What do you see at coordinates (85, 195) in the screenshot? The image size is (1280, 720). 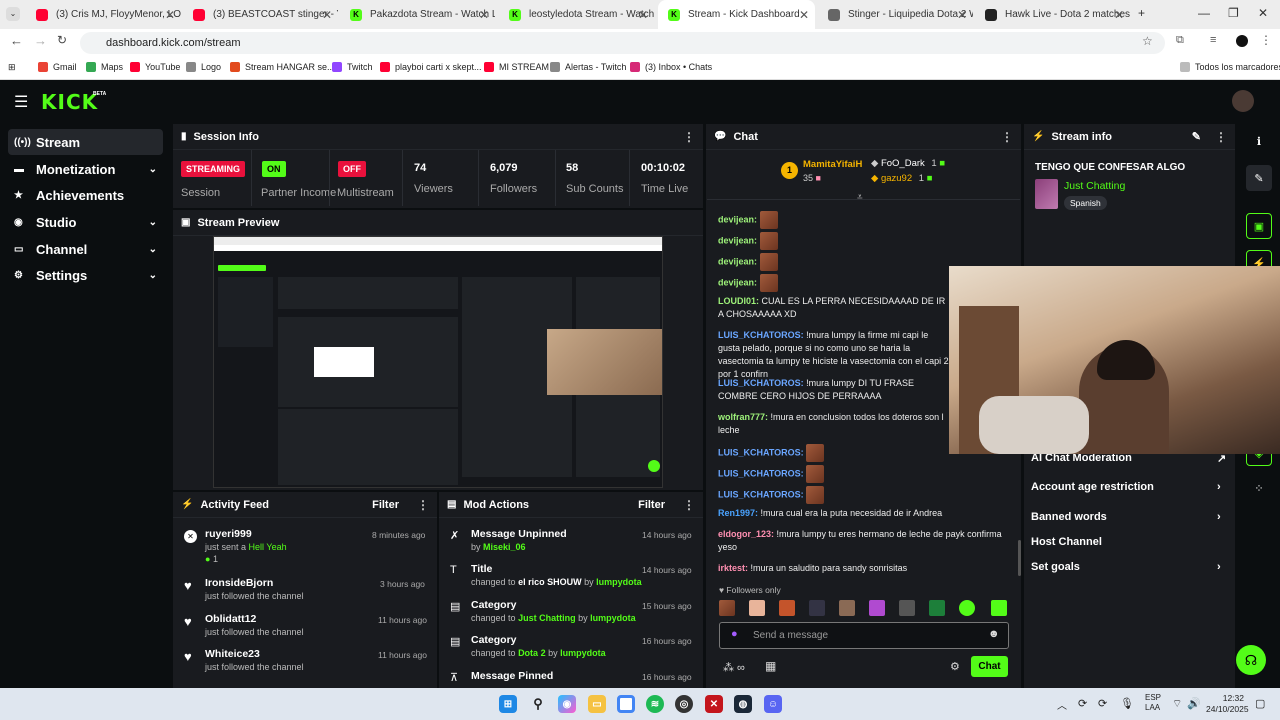 I see `sidebar-item-achievements: ★ Achievements` at bounding box center [85, 195].